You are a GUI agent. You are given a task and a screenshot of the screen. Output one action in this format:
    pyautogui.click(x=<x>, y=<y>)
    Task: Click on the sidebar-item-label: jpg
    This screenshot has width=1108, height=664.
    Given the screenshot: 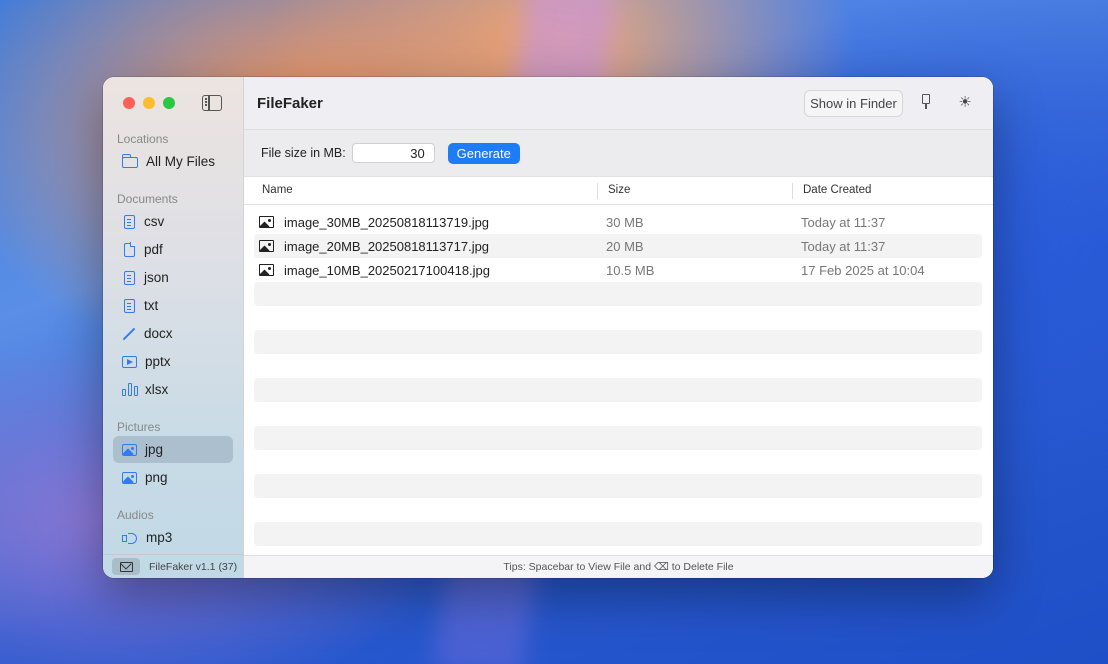 What is the action you would take?
    pyautogui.click(x=154, y=449)
    